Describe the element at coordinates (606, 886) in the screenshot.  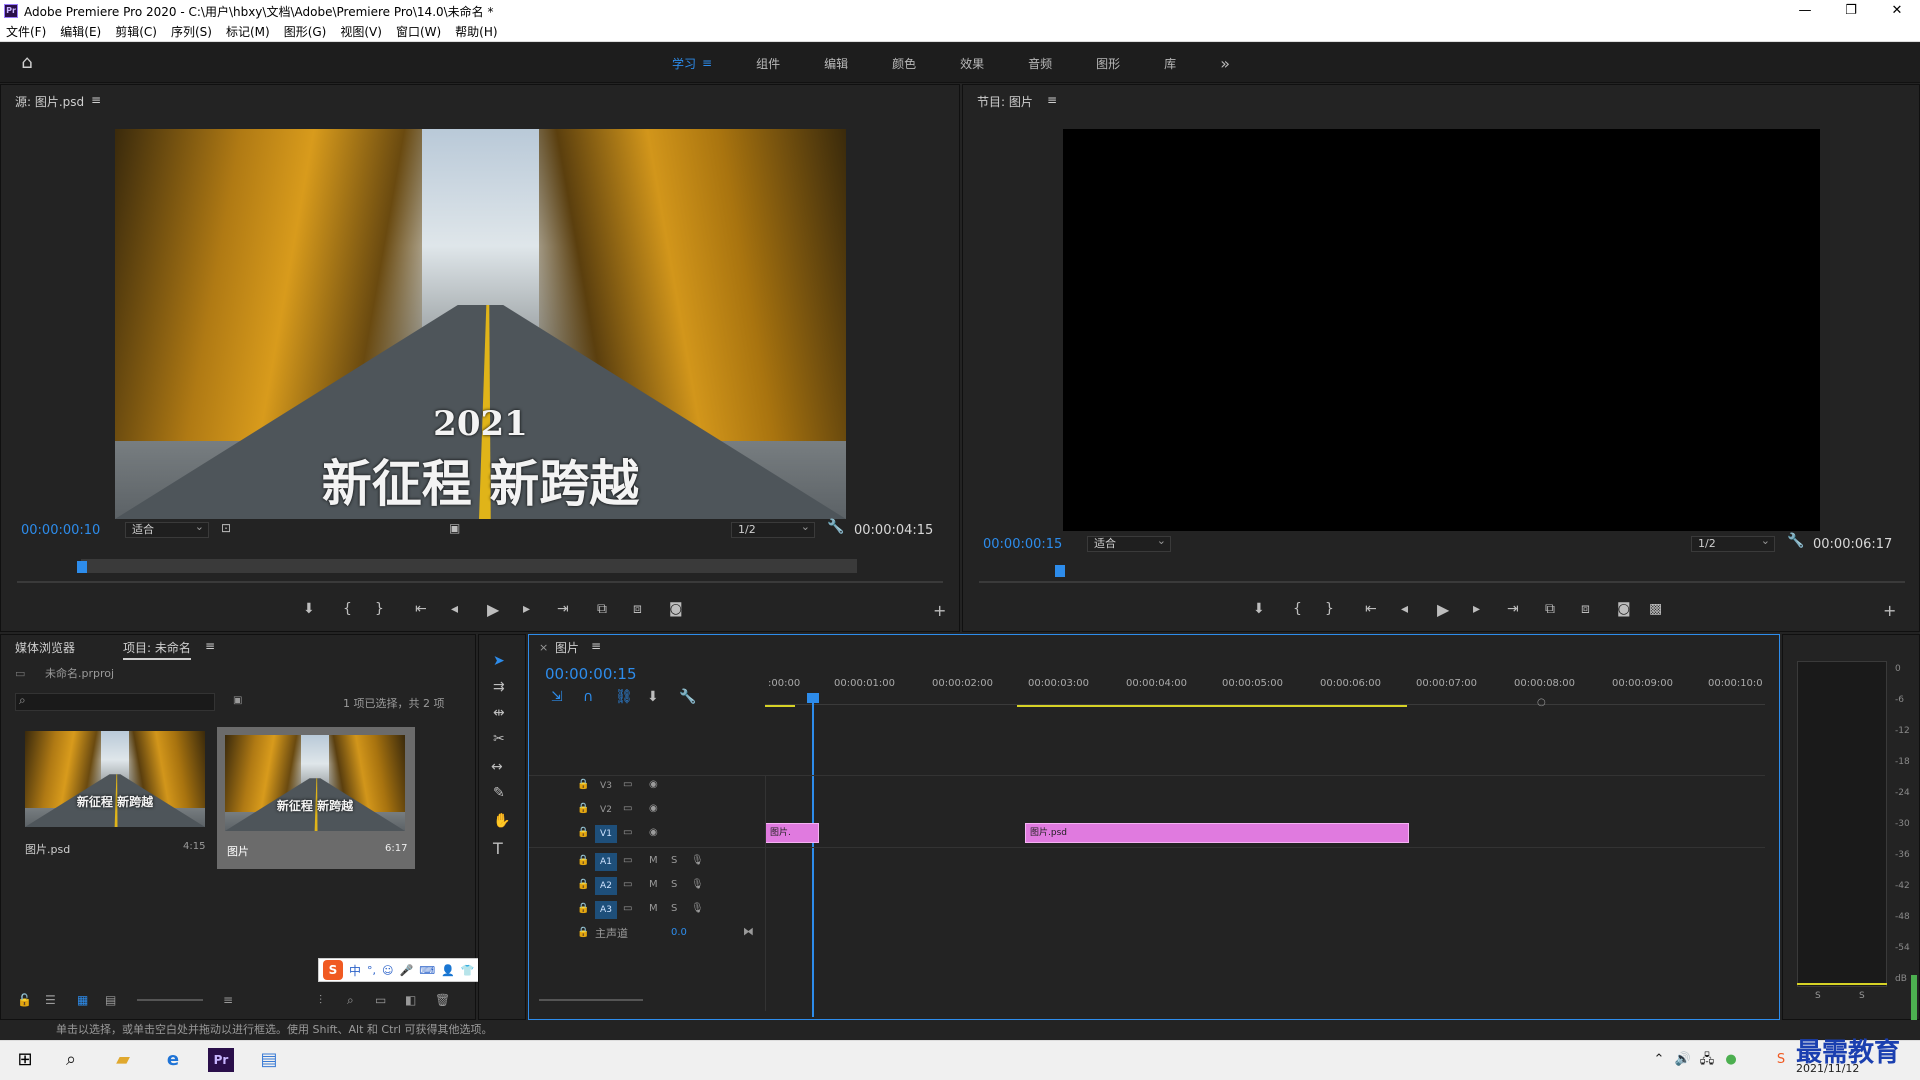
I see `track-label-a2: A2` at that location.